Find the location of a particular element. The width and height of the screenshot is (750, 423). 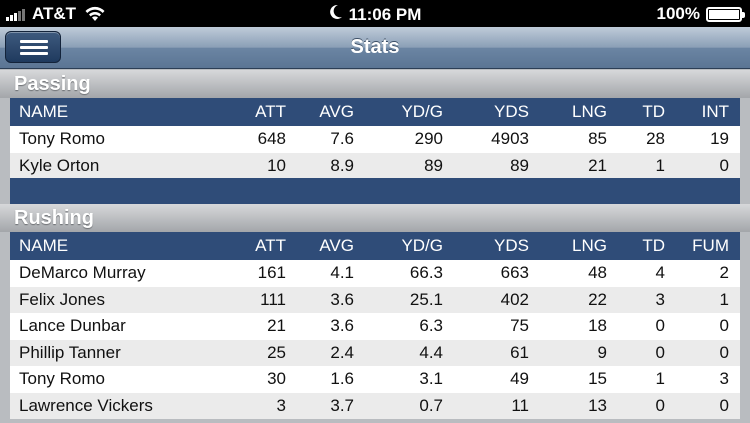

table-row: Felix Jones 111 3.6 25.1 402 22 3 1 is located at coordinates (375, 299).